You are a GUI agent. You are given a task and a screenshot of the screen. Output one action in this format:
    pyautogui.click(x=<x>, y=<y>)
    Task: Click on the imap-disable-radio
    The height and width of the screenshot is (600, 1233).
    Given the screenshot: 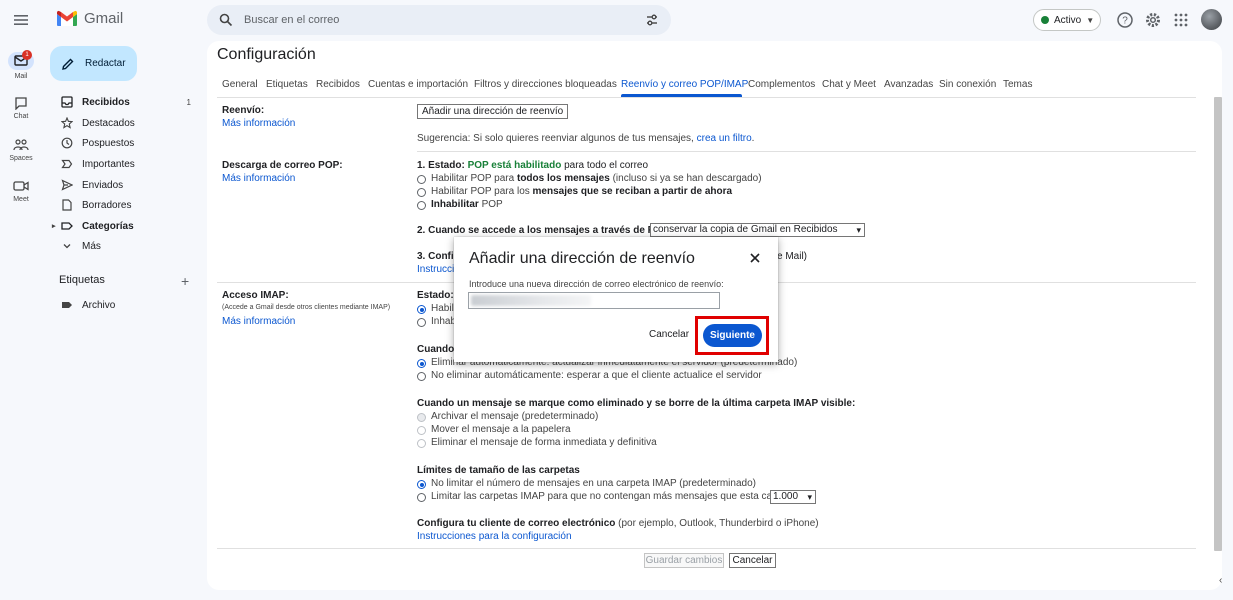 What is the action you would take?
    pyautogui.click(x=421, y=322)
    